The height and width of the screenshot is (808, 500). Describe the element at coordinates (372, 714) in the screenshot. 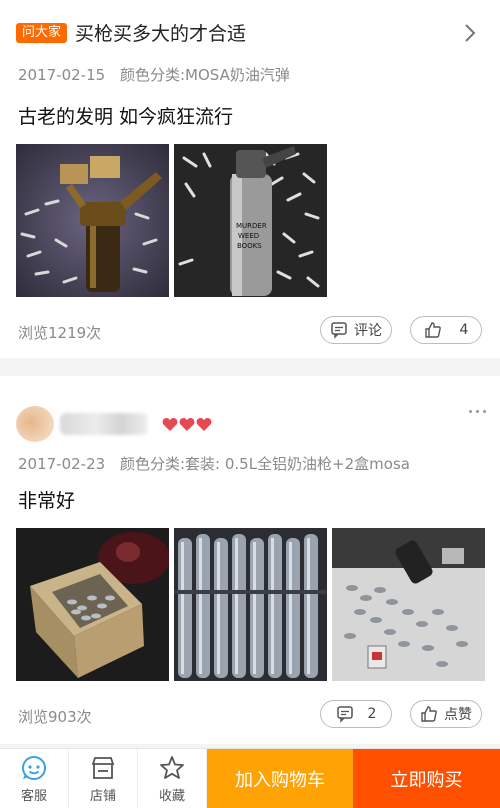

I see `comment-count: 2` at that location.